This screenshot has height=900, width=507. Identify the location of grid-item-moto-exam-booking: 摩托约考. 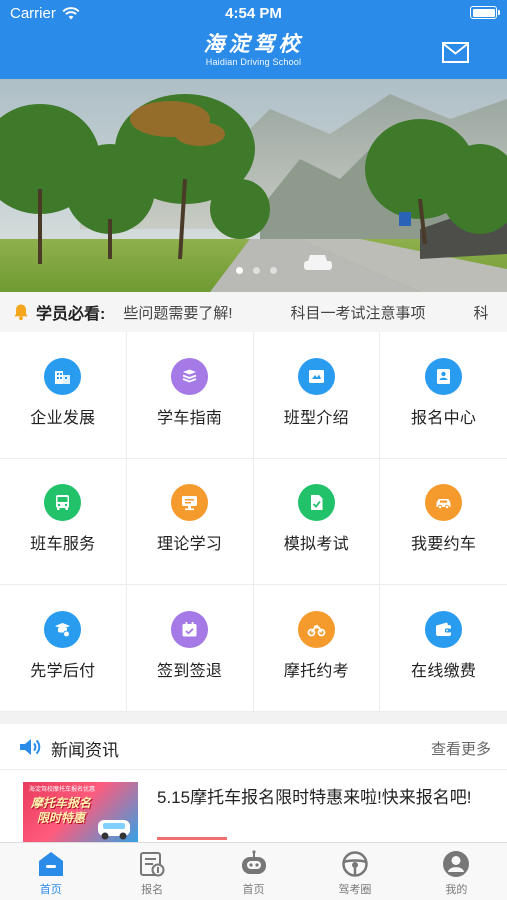
(317, 648).